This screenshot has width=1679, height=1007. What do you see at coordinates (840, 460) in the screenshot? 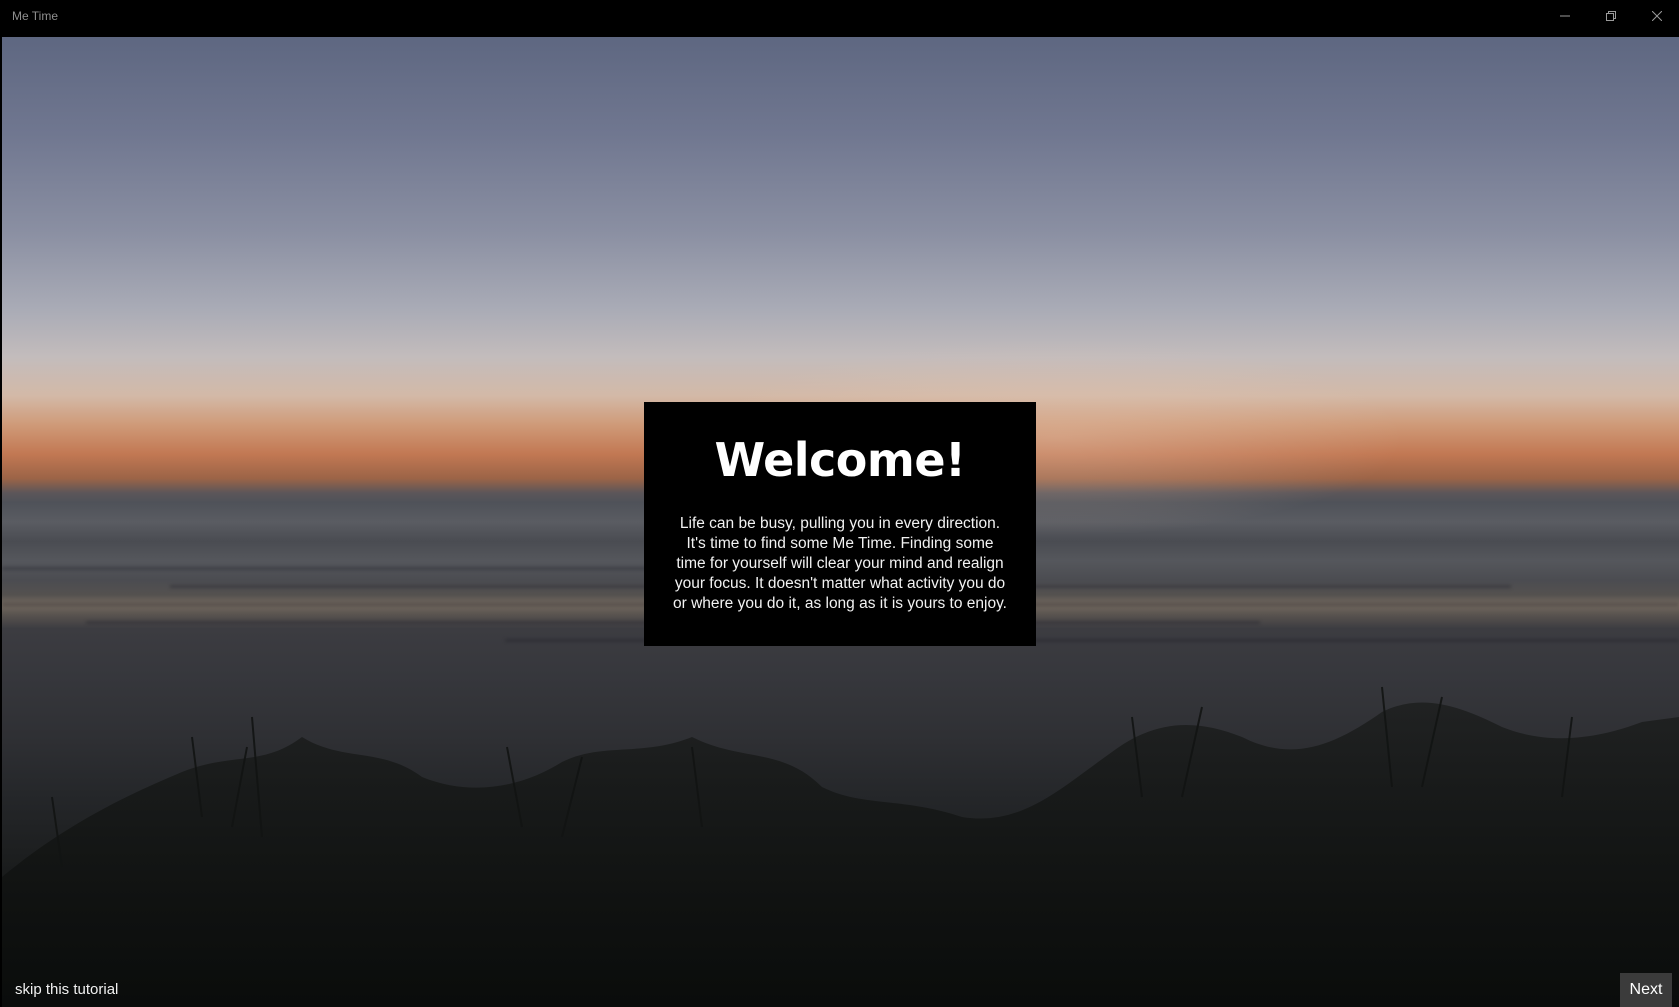
I see `welcome-title: Welcome!` at bounding box center [840, 460].